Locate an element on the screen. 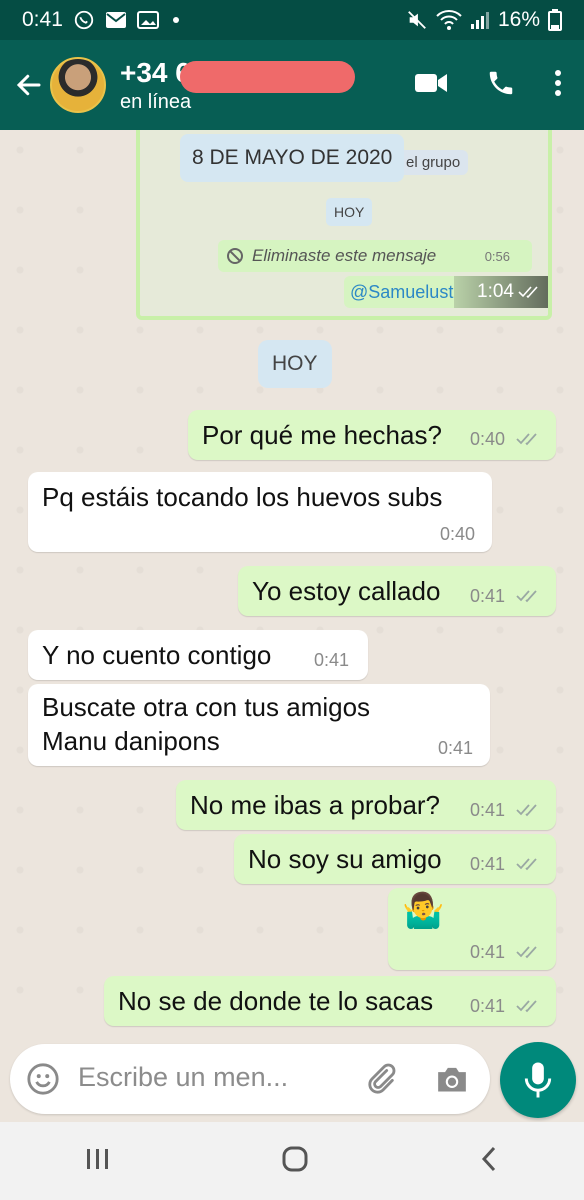 This screenshot has width=584, height=1200. date-pill: 8 DE MAYO DE 2020 is located at coordinates (292, 158).